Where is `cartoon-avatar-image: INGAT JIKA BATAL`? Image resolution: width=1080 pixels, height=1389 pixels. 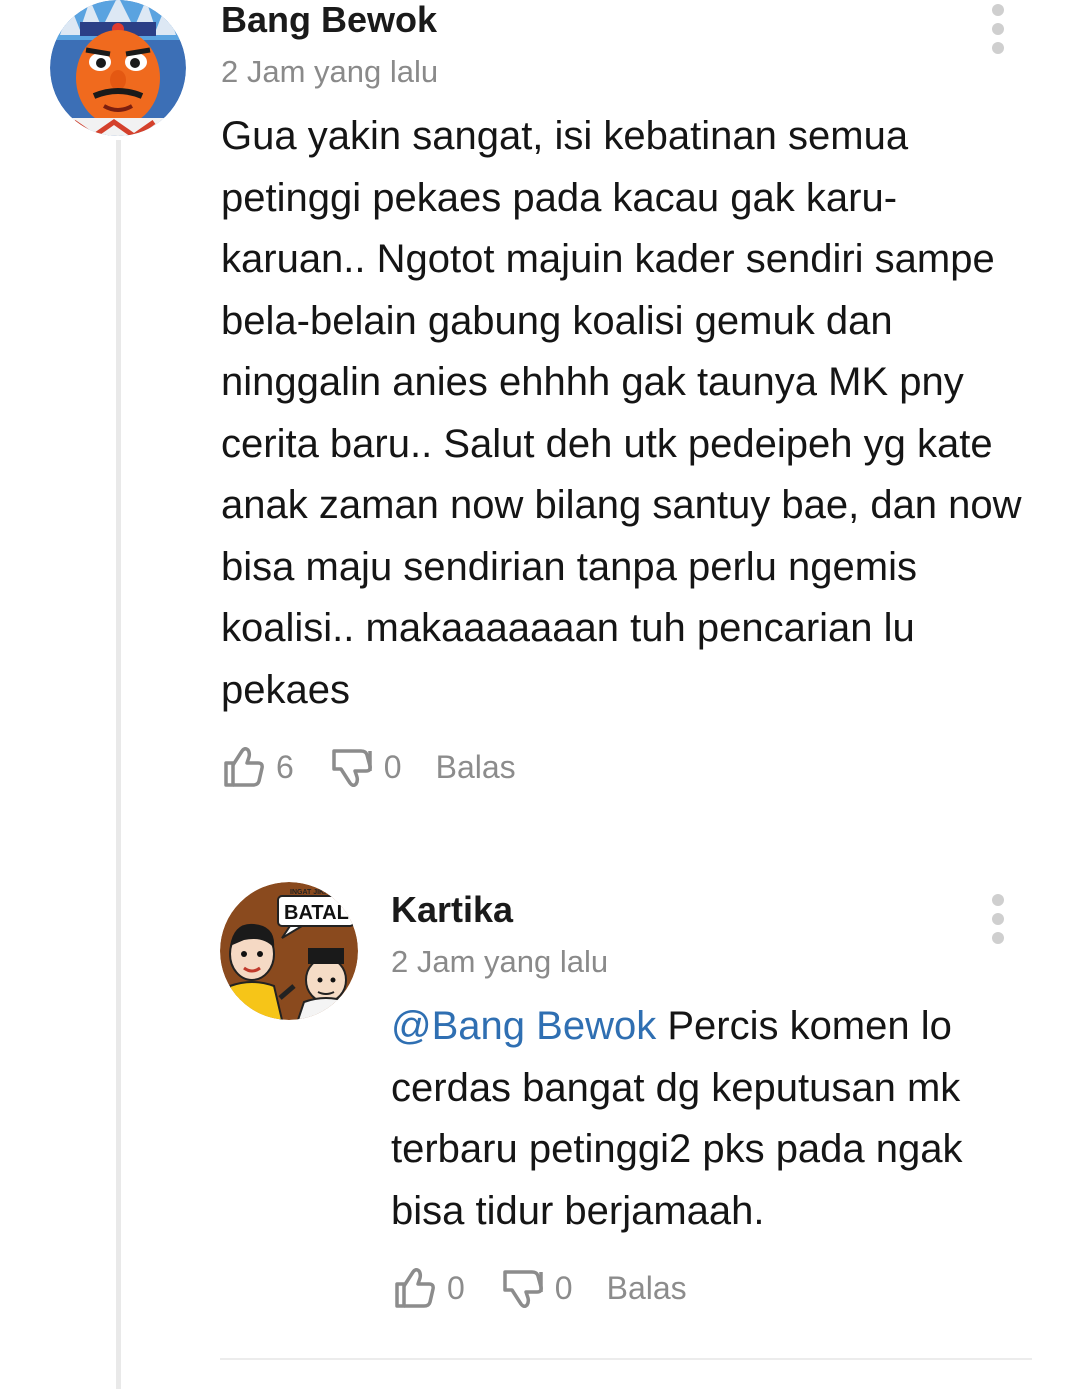
cartoon-avatar-image: INGAT JIKA BATAL is located at coordinates (289, 951).